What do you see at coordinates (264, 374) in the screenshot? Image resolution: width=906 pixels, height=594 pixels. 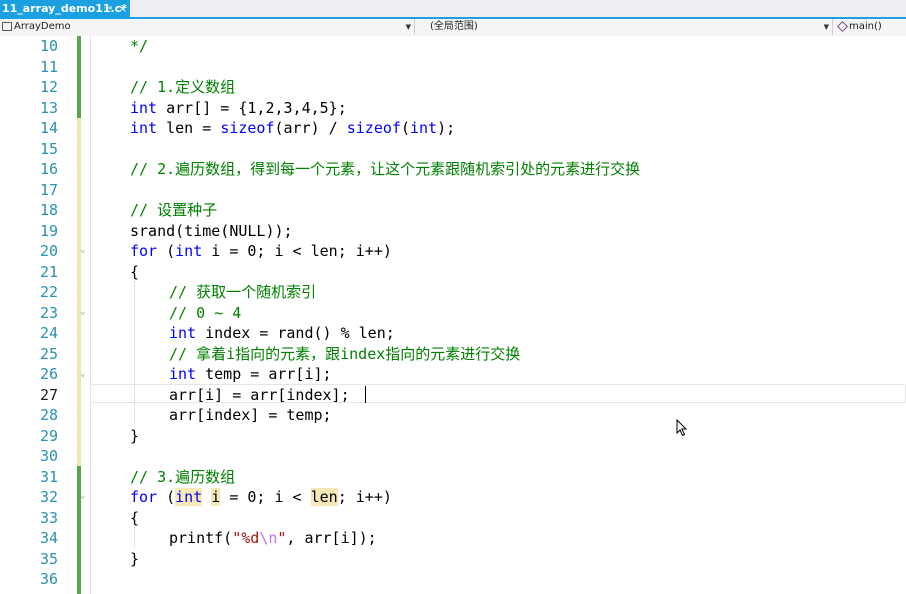 I see `code-token: temp = arr[i];` at bounding box center [264, 374].